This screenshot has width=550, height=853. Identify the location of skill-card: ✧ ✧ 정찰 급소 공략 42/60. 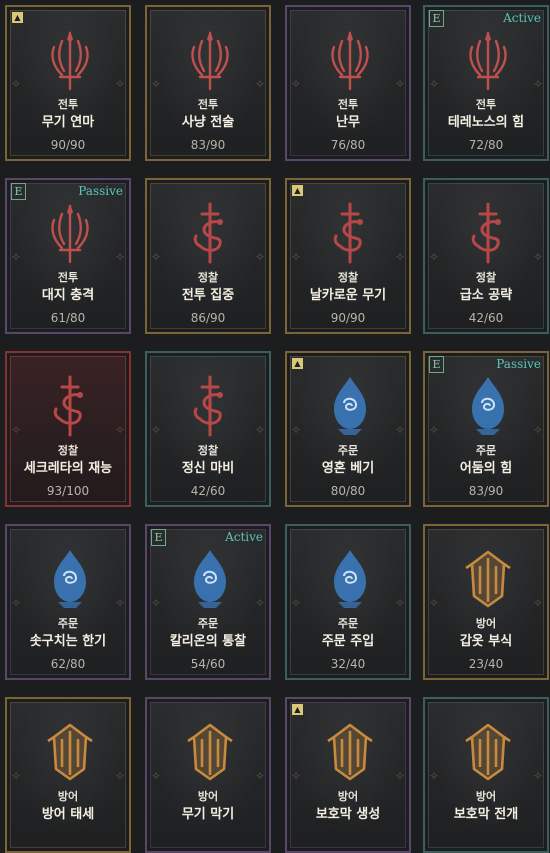
(486, 256).